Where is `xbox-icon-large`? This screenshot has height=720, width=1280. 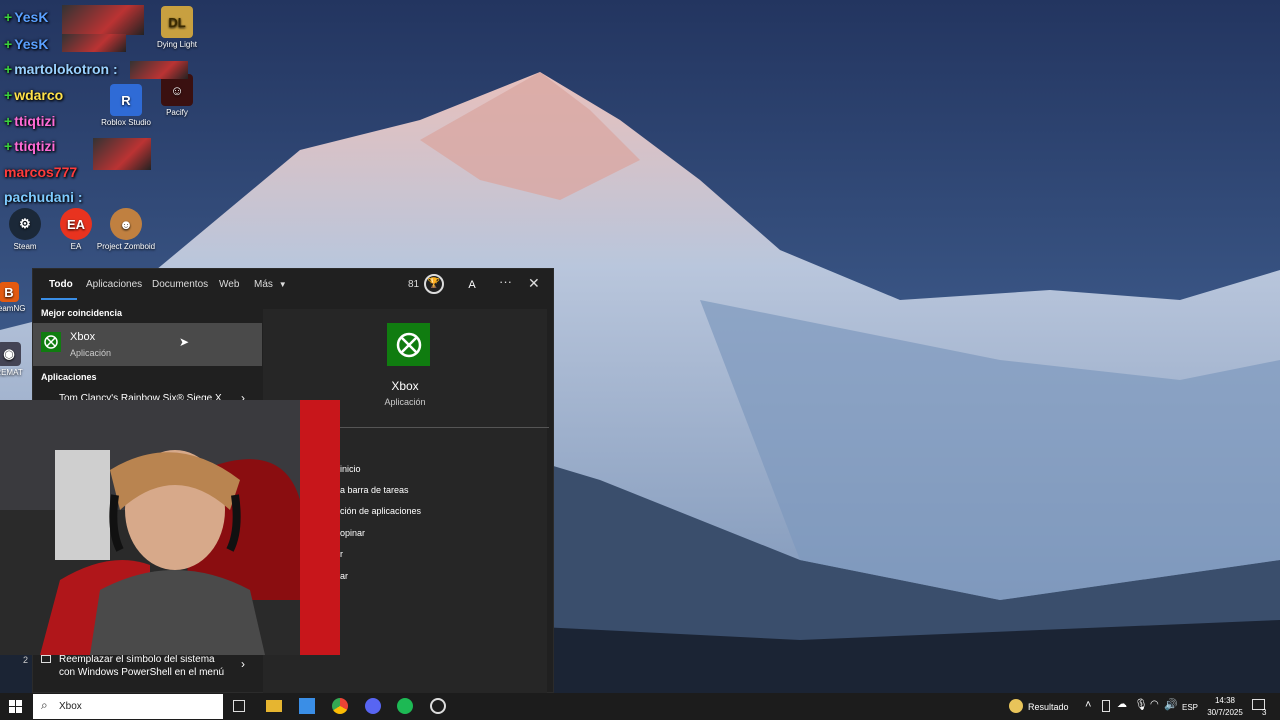
xbox-icon-large is located at coordinates (408, 344).